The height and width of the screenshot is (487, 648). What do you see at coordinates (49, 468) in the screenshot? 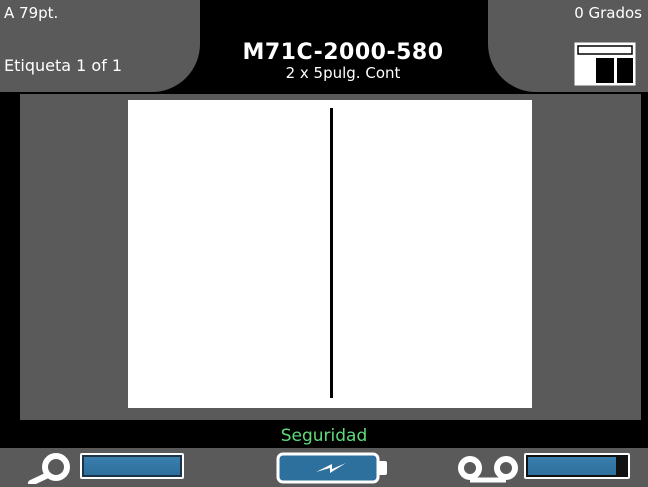
I see `feed-icon` at bounding box center [49, 468].